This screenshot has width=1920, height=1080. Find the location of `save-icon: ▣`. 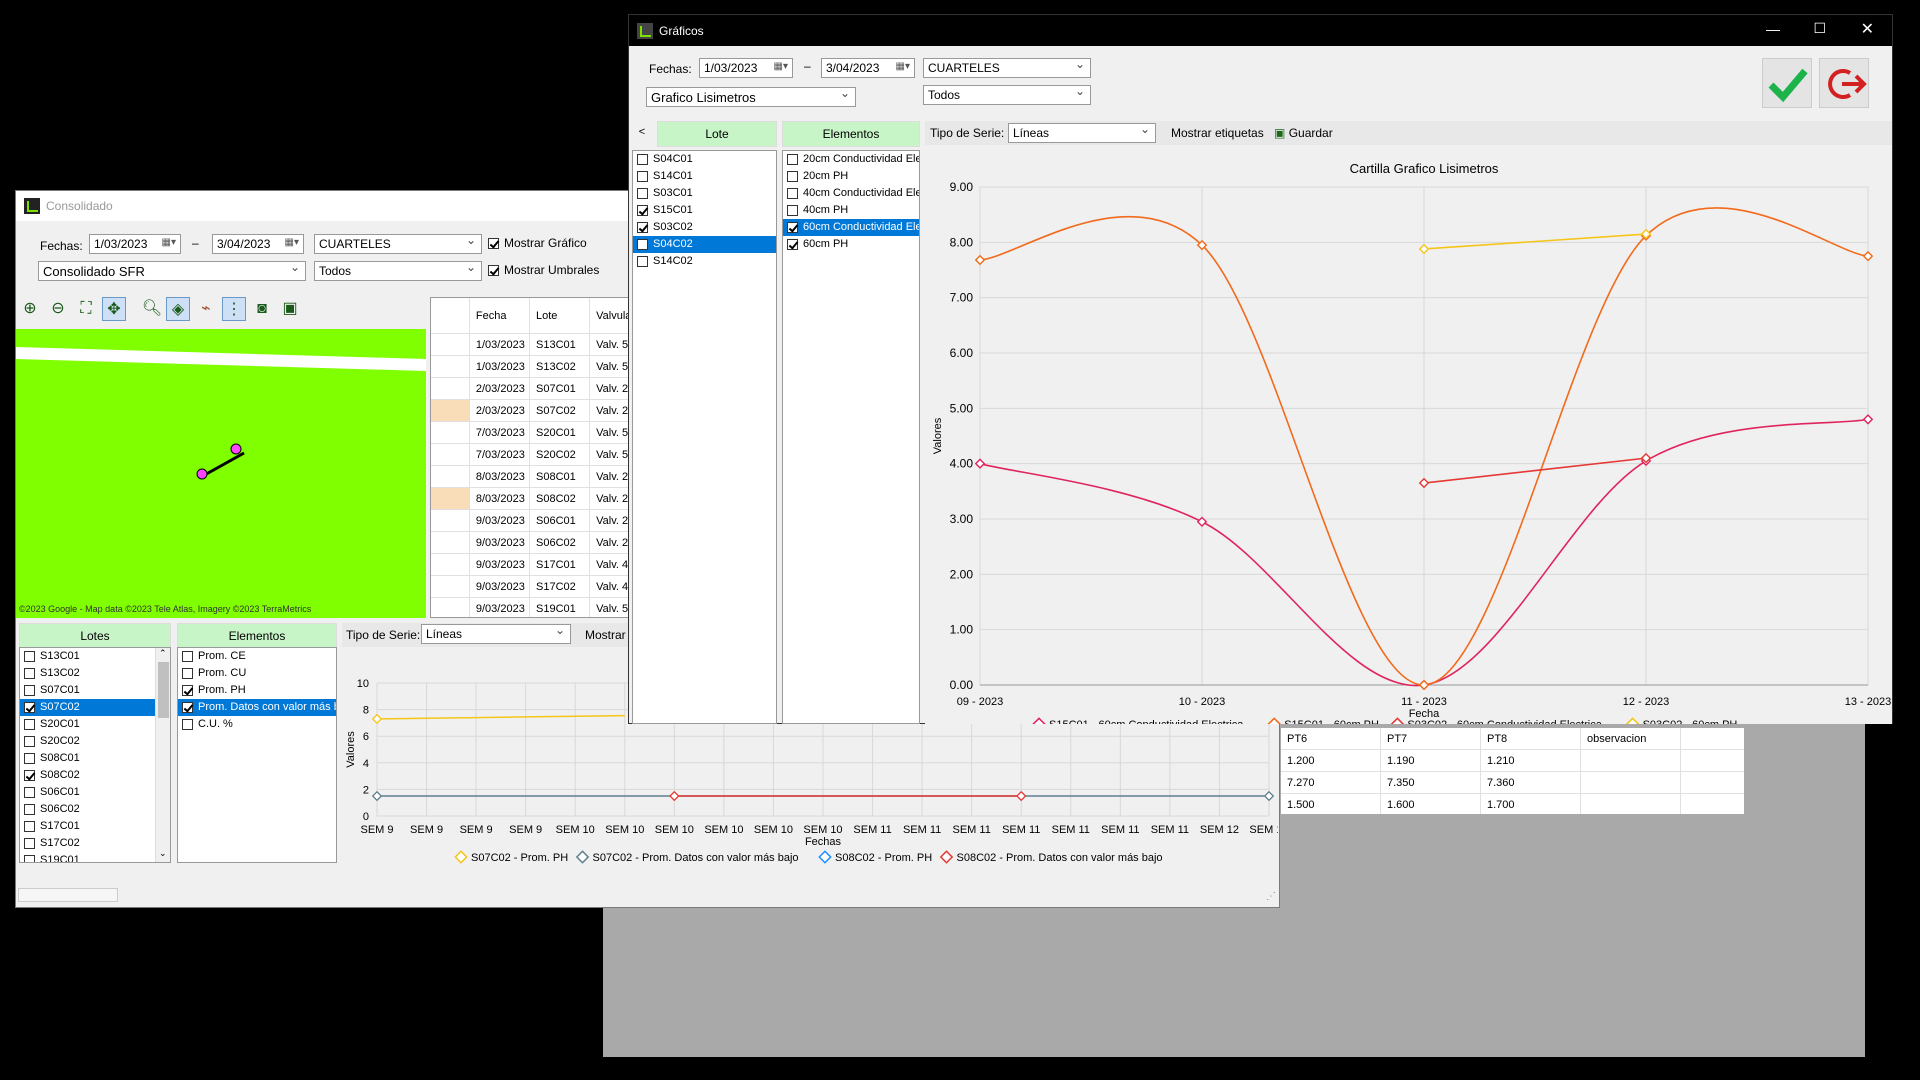

save-icon: ▣ is located at coordinates (290, 309).